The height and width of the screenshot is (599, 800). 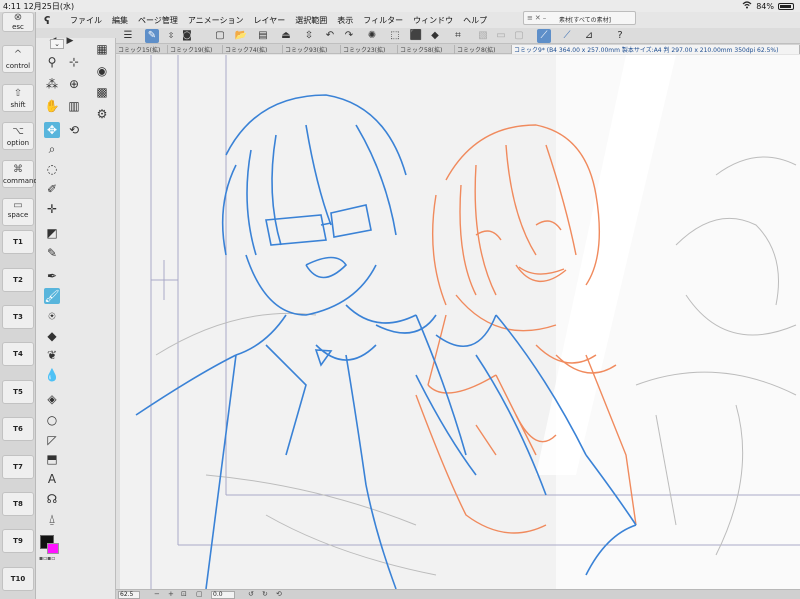 What do you see at coordinates (86, 20) in the screenshot?
I see `menu-file: ファイル` at bounding box center [86, 20].